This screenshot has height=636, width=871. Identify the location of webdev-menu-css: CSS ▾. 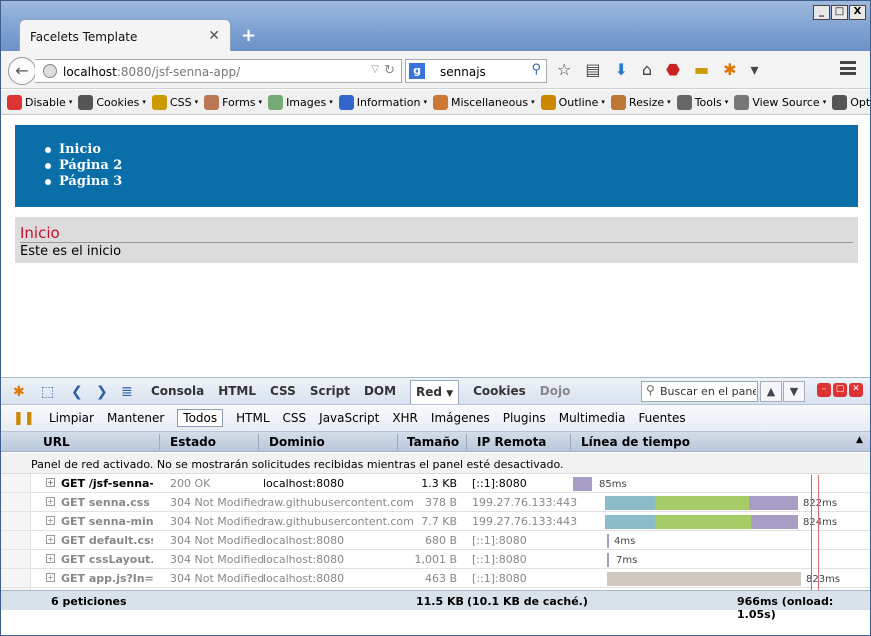
(174, 102).